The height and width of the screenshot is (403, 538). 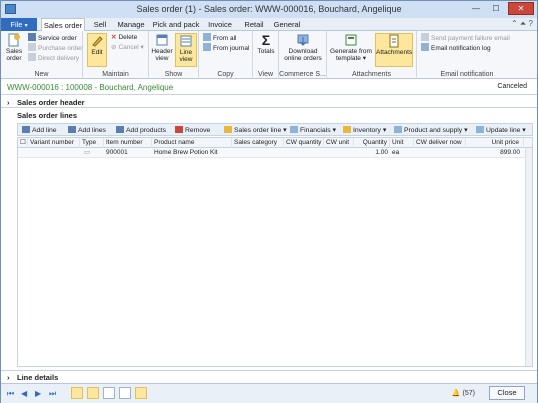 What do you see at coordinates (141, 393) in the screenshot?
I see `attachments-toggle-icon` at bounding box center [141, 393].